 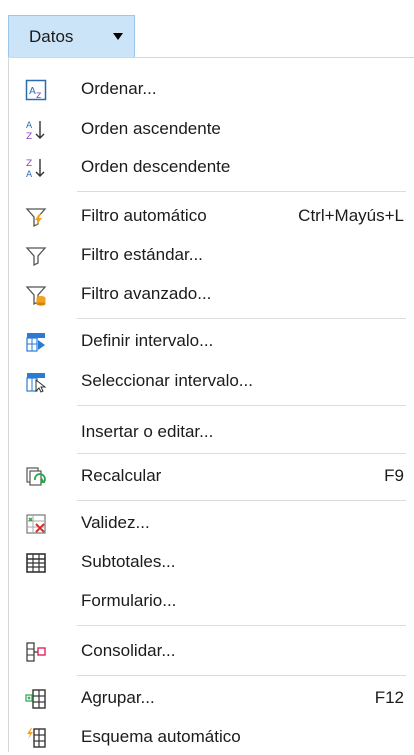 What do you see at coordinates (36, 476) in the screenshot?
I see `recalculate-icon` at bounding box center [36, 476].